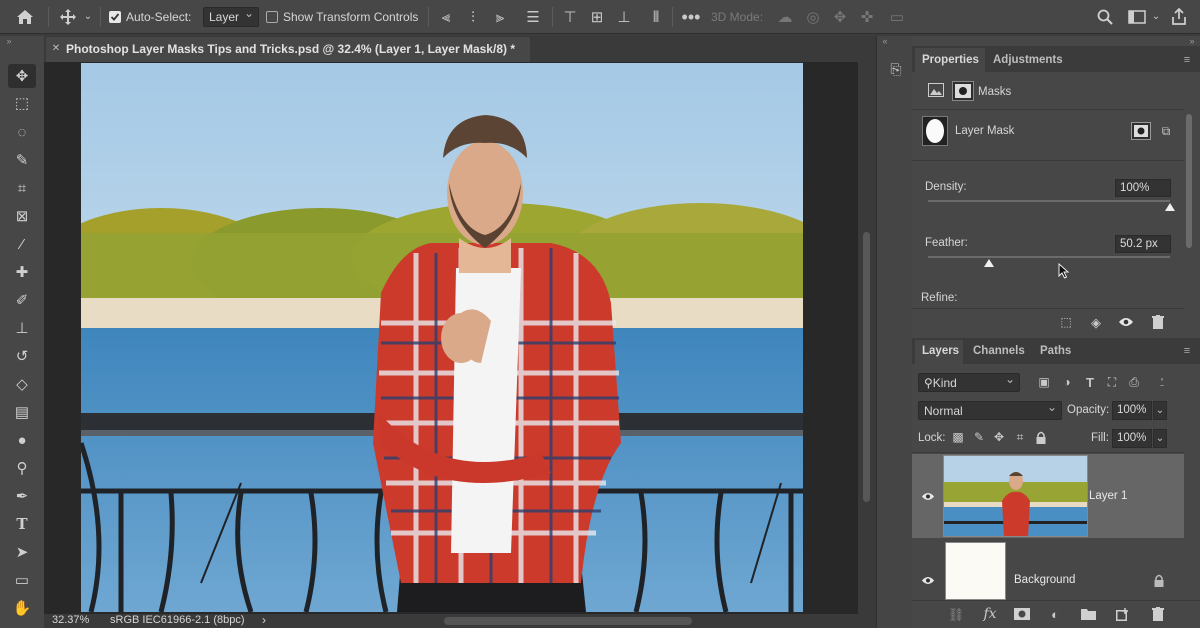 The height and width of the screenshot is (628, 1200). What do you see at coordinates (22, 440) in the screenshot?
I see `blur-tool-icon: ●` at bounding box center [22, 440].